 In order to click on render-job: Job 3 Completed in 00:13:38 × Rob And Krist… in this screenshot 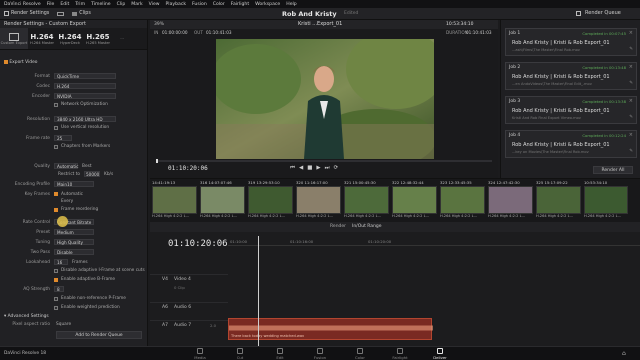, I will do `click(571, 110)`.